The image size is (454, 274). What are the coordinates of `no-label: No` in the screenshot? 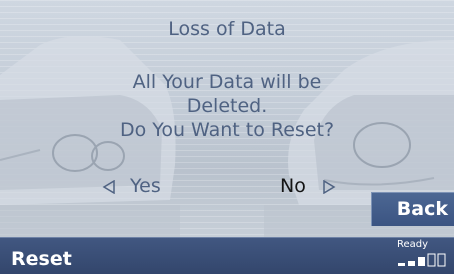 It's located at (293, 186).